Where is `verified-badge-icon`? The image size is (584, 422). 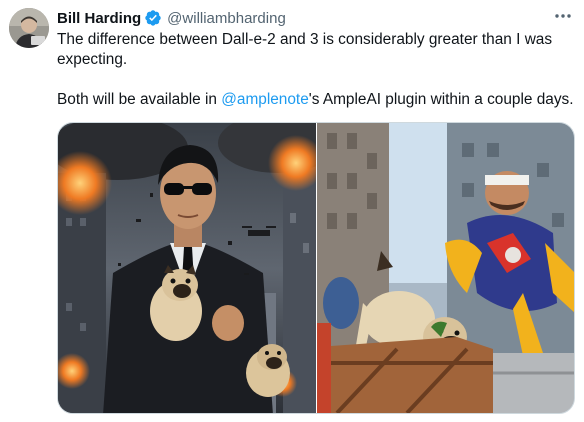
verified-badge-icon is located at coordinates (153, 18).